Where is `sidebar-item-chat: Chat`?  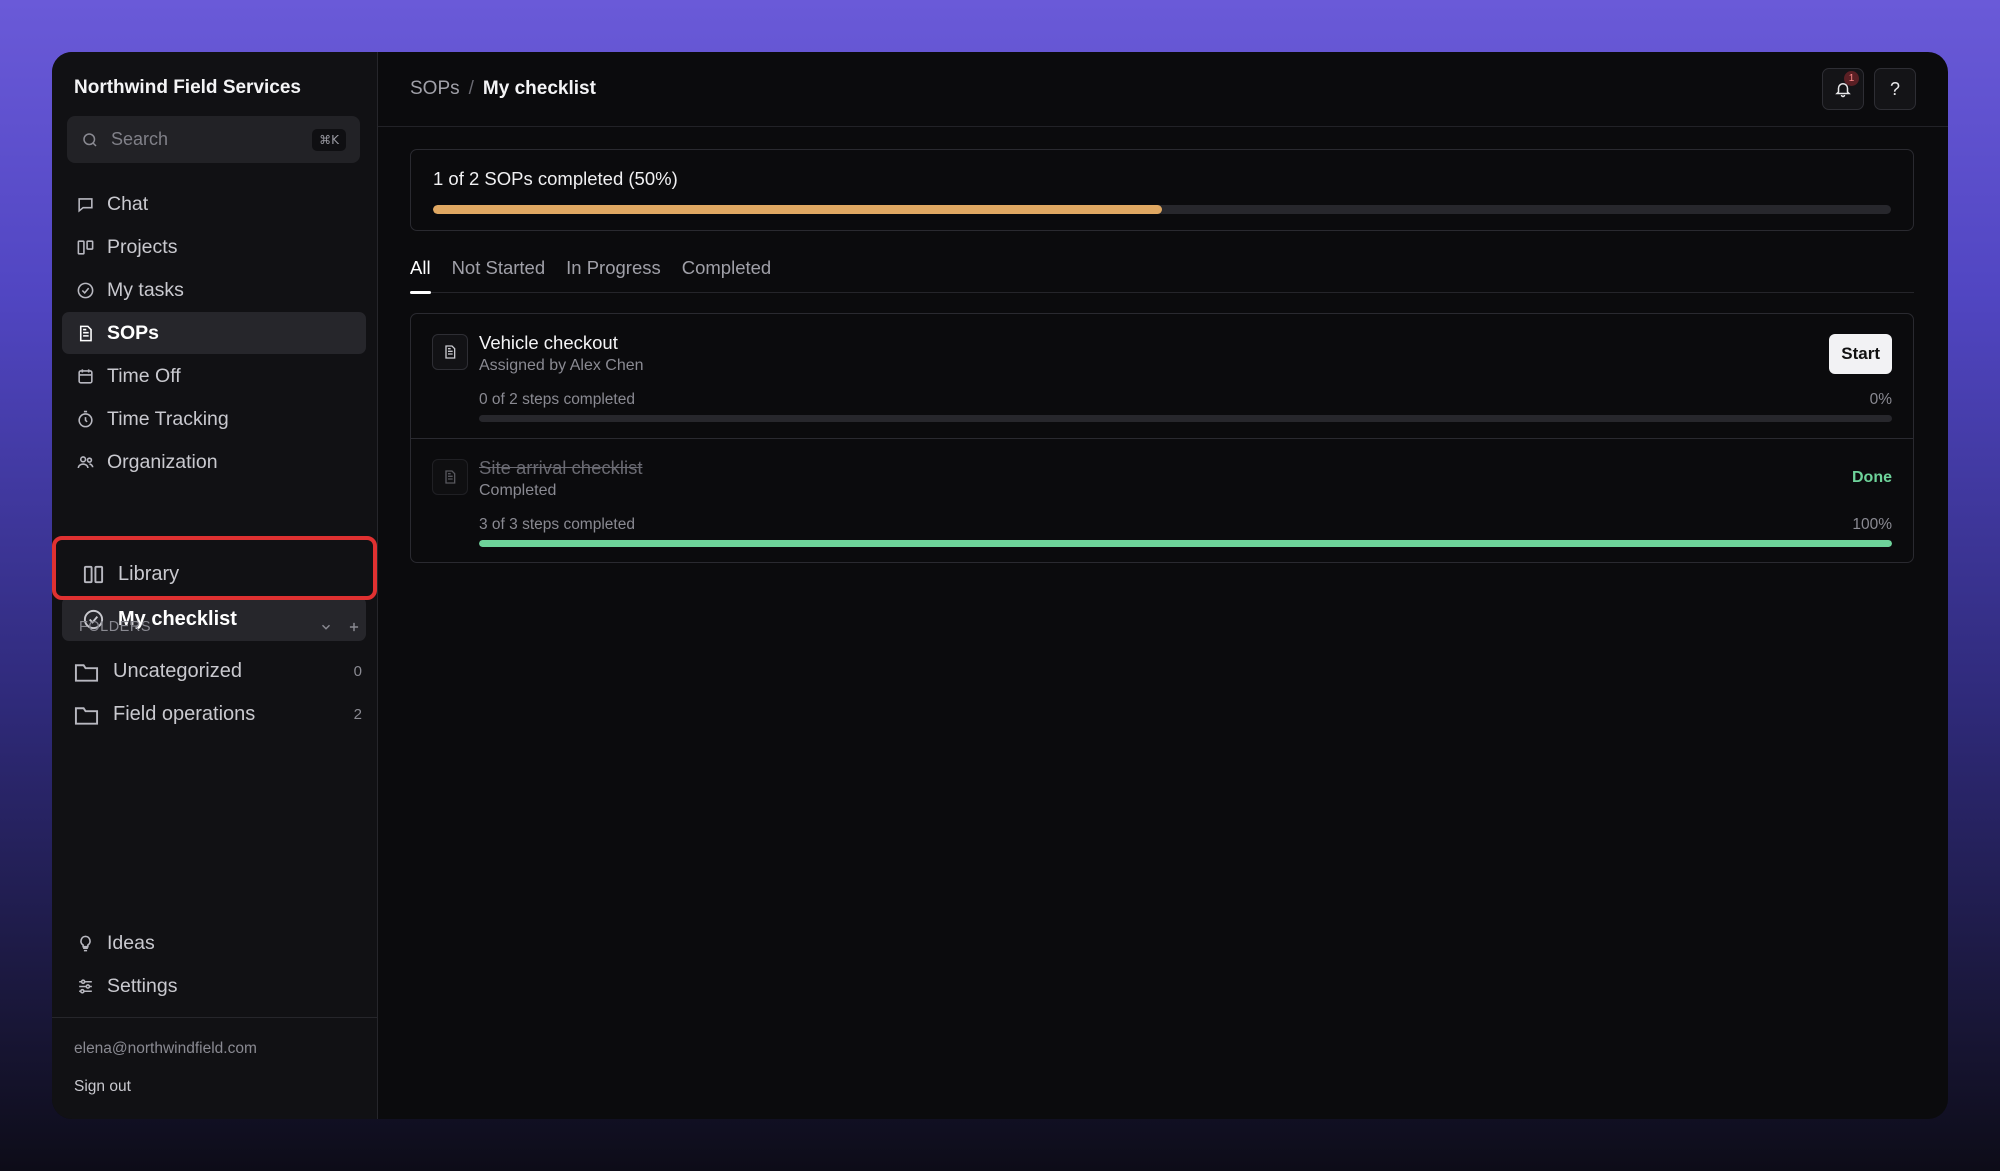
sidebar-item-chat: Chat is located at coordinates (214, 204).